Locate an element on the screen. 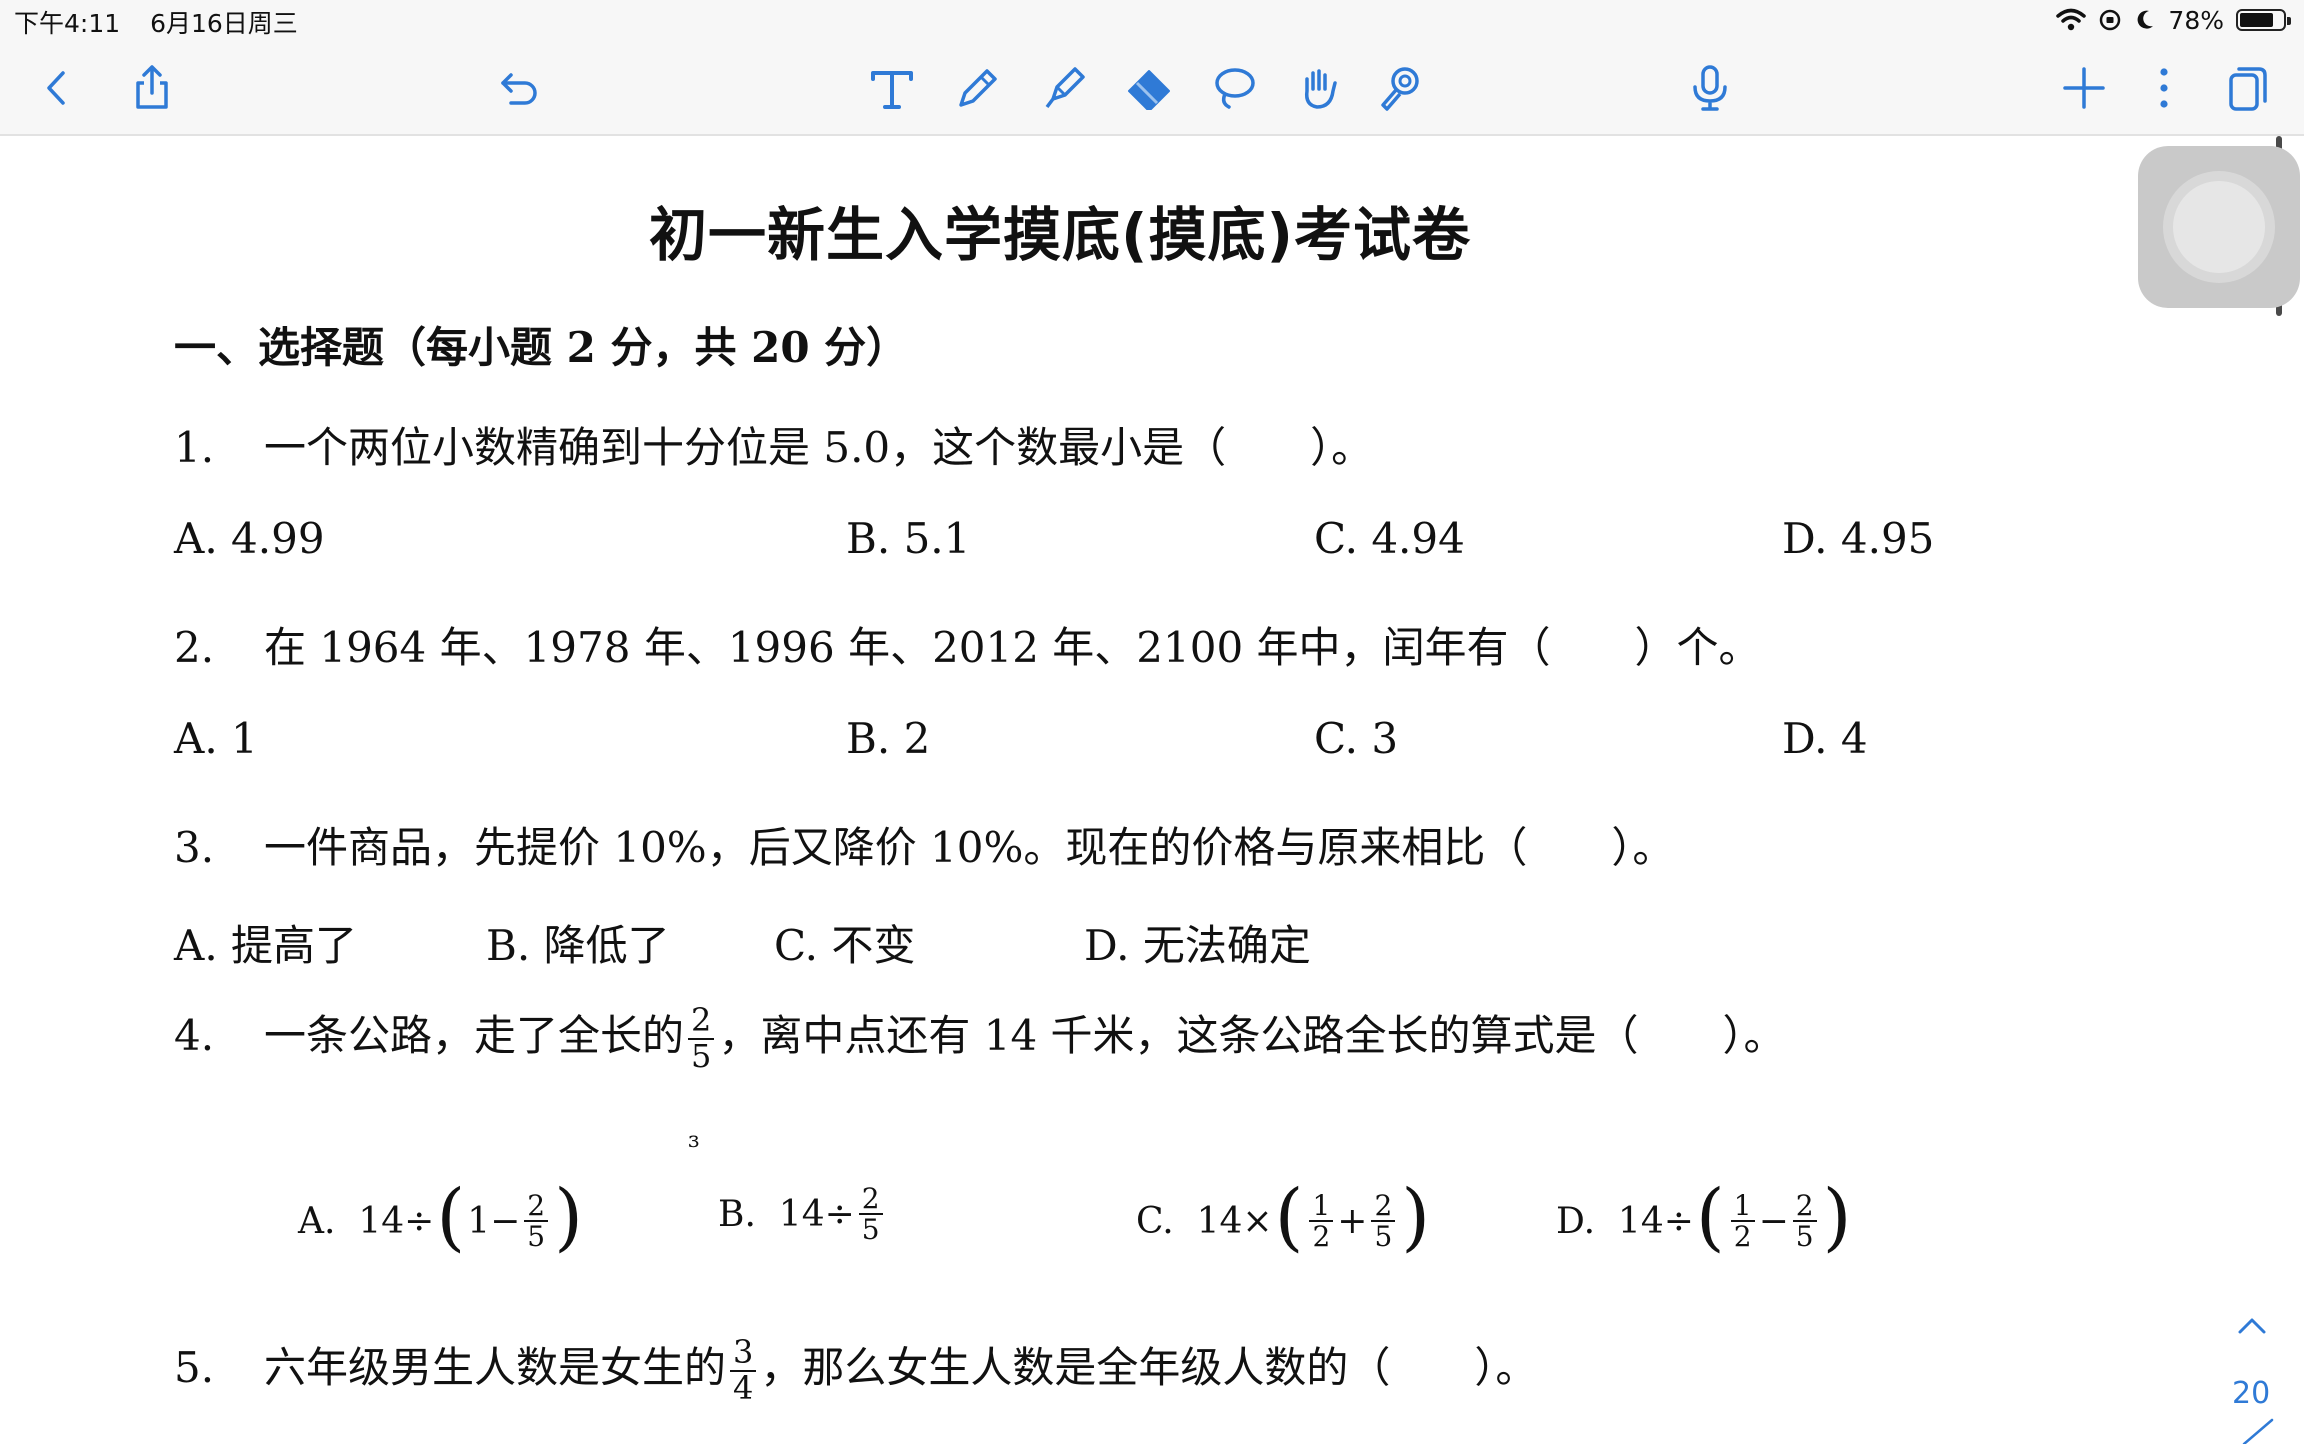 The width and height of the screenshot is (2304, 1444). page-number: 20 is located at coordinates (2251, 1393).